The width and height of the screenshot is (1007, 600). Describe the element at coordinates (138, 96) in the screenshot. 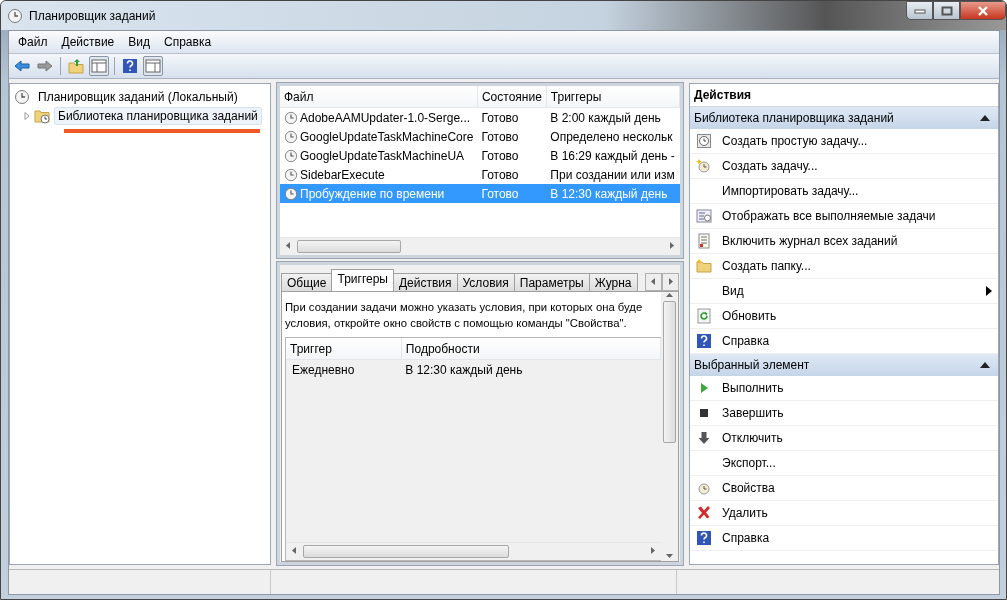

I see `tree-item: Планировщик заданий (Локальный)` at that location.